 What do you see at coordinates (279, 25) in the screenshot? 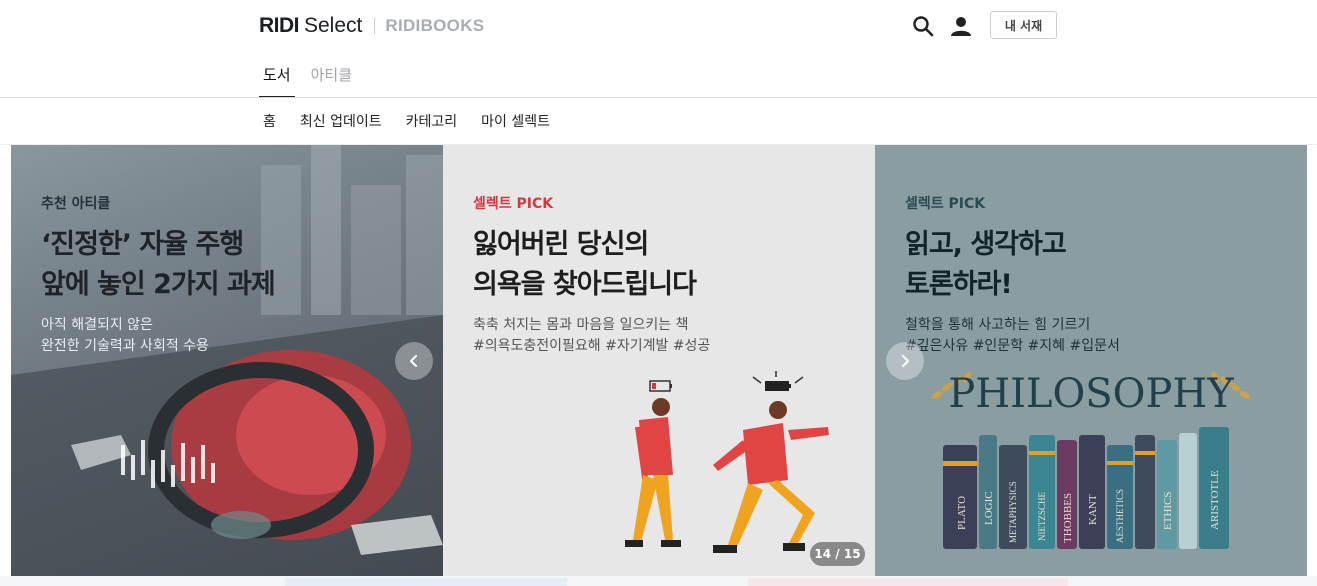
I see `logo-ridi-text: RIDI` at bounding box center [279, 25].